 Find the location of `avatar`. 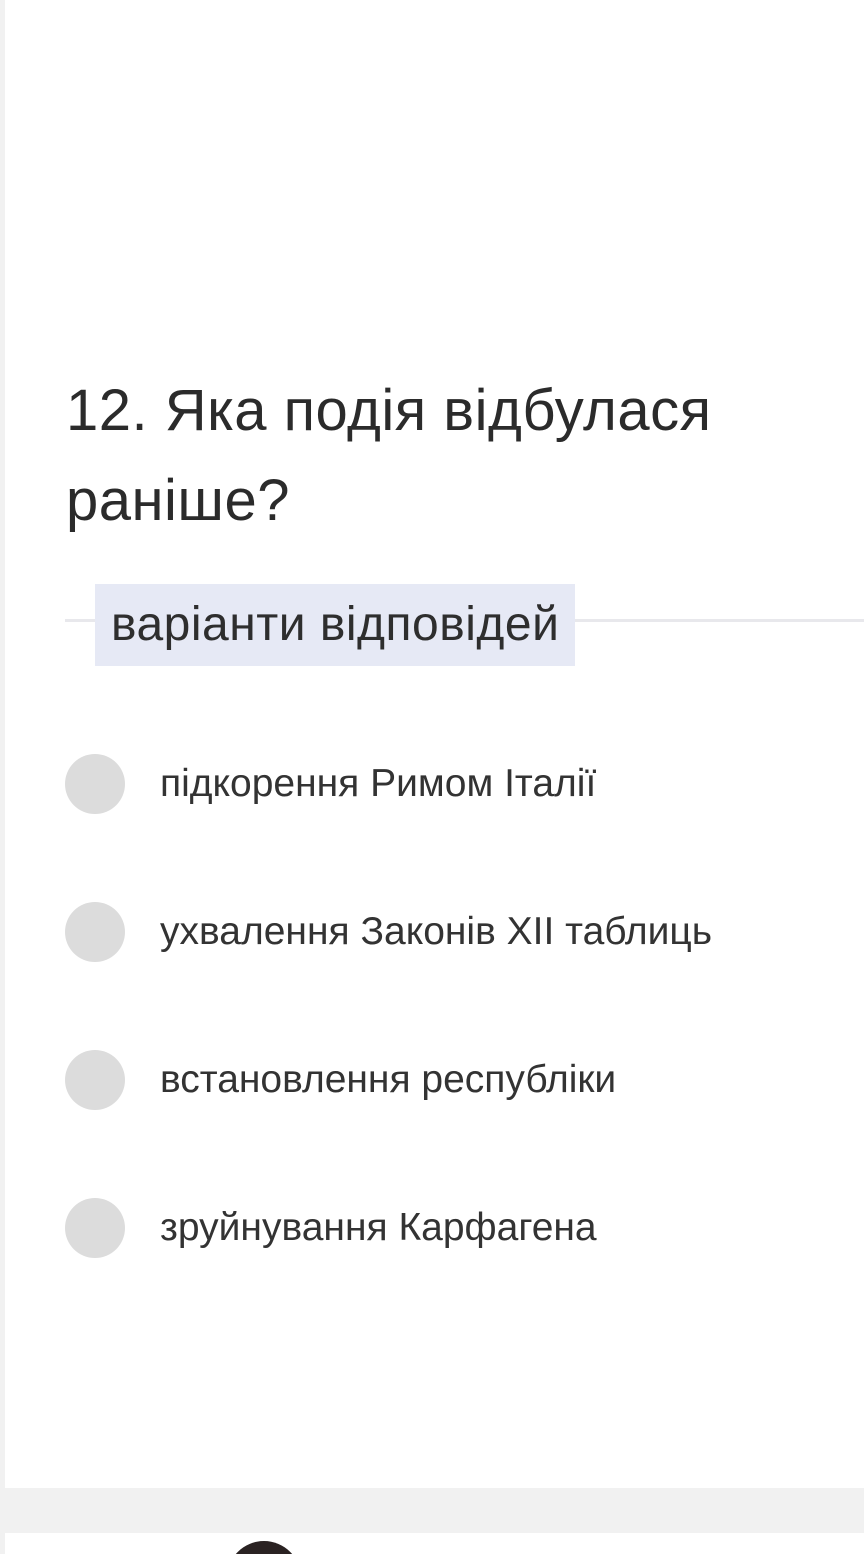

avatar is located at coordinates (264, 1547).